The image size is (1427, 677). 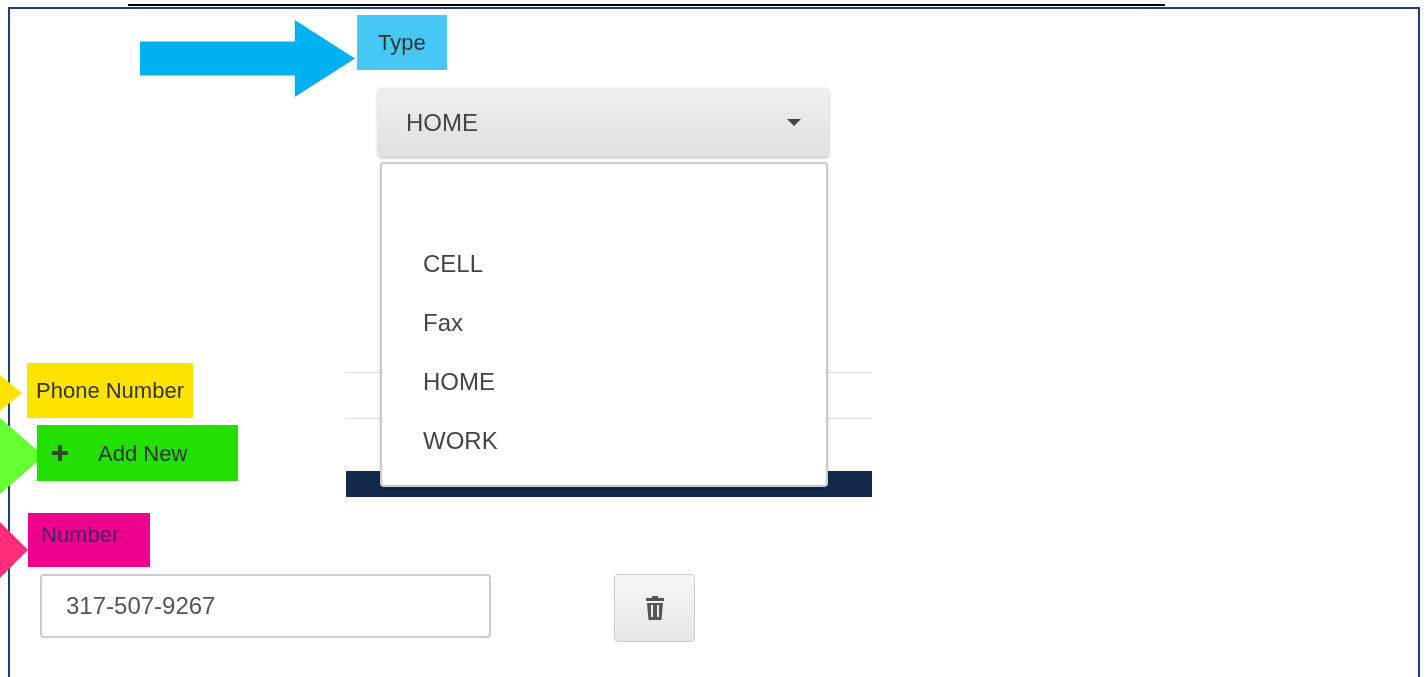 What do you see at coordinates (604, 450) in the screenshot?
I see `dropdown-option: WORK` at bounding box center [604, 450].